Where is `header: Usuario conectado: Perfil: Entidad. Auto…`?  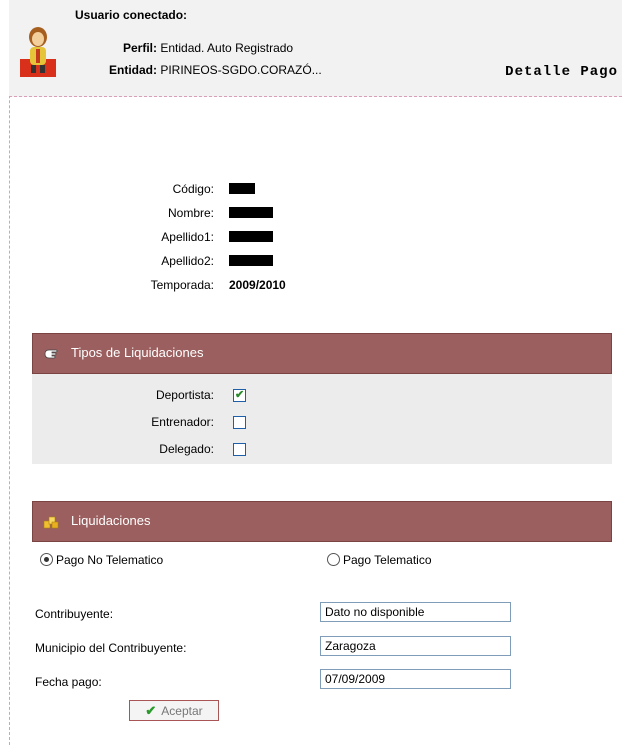 header: Usuario conectado: Perfil: Entidad. Auto… is located at coordinates (315, 48).